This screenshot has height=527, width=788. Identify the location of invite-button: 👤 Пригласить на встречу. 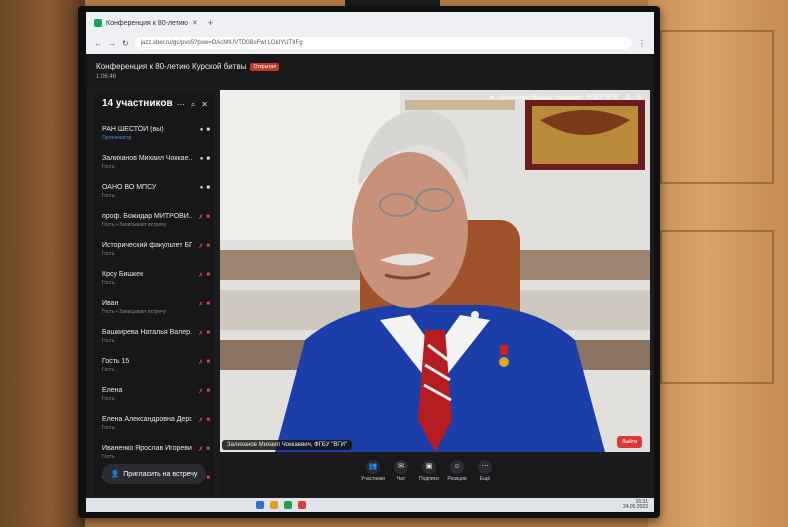
(154, 474).